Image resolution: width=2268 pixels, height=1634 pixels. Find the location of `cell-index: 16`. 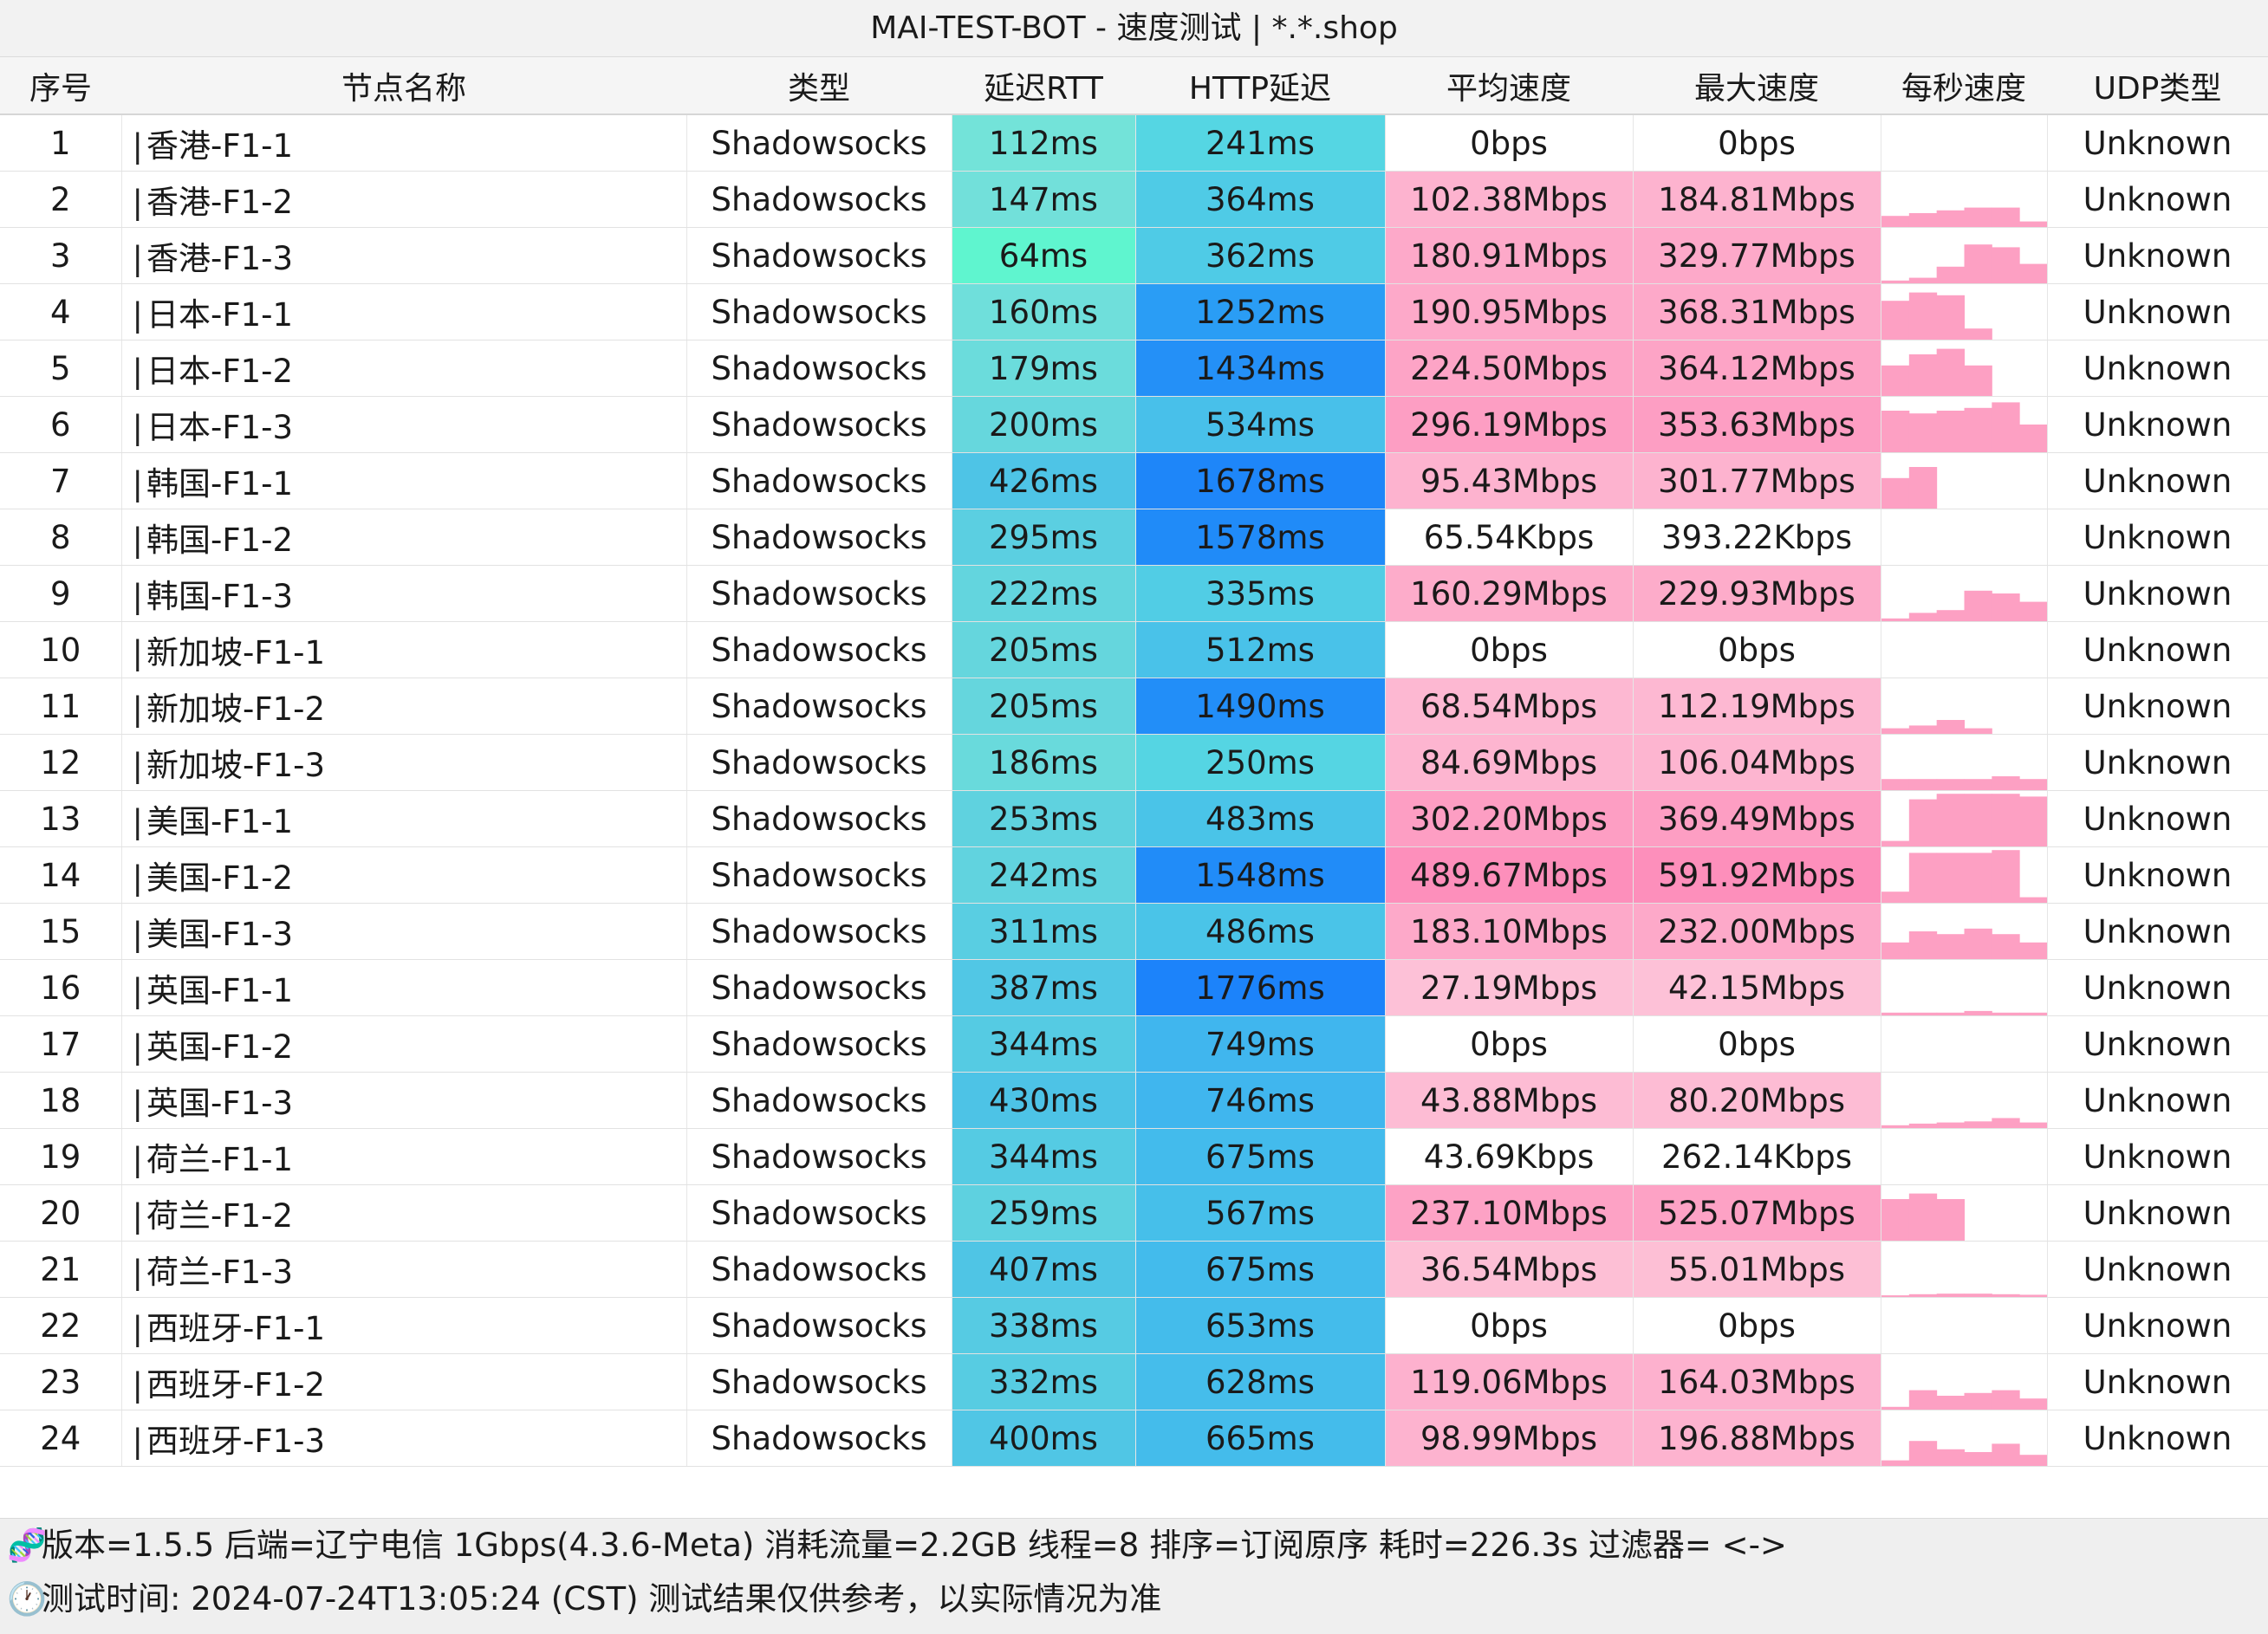

cell-index: 16 is located at coordinates (61, 988).